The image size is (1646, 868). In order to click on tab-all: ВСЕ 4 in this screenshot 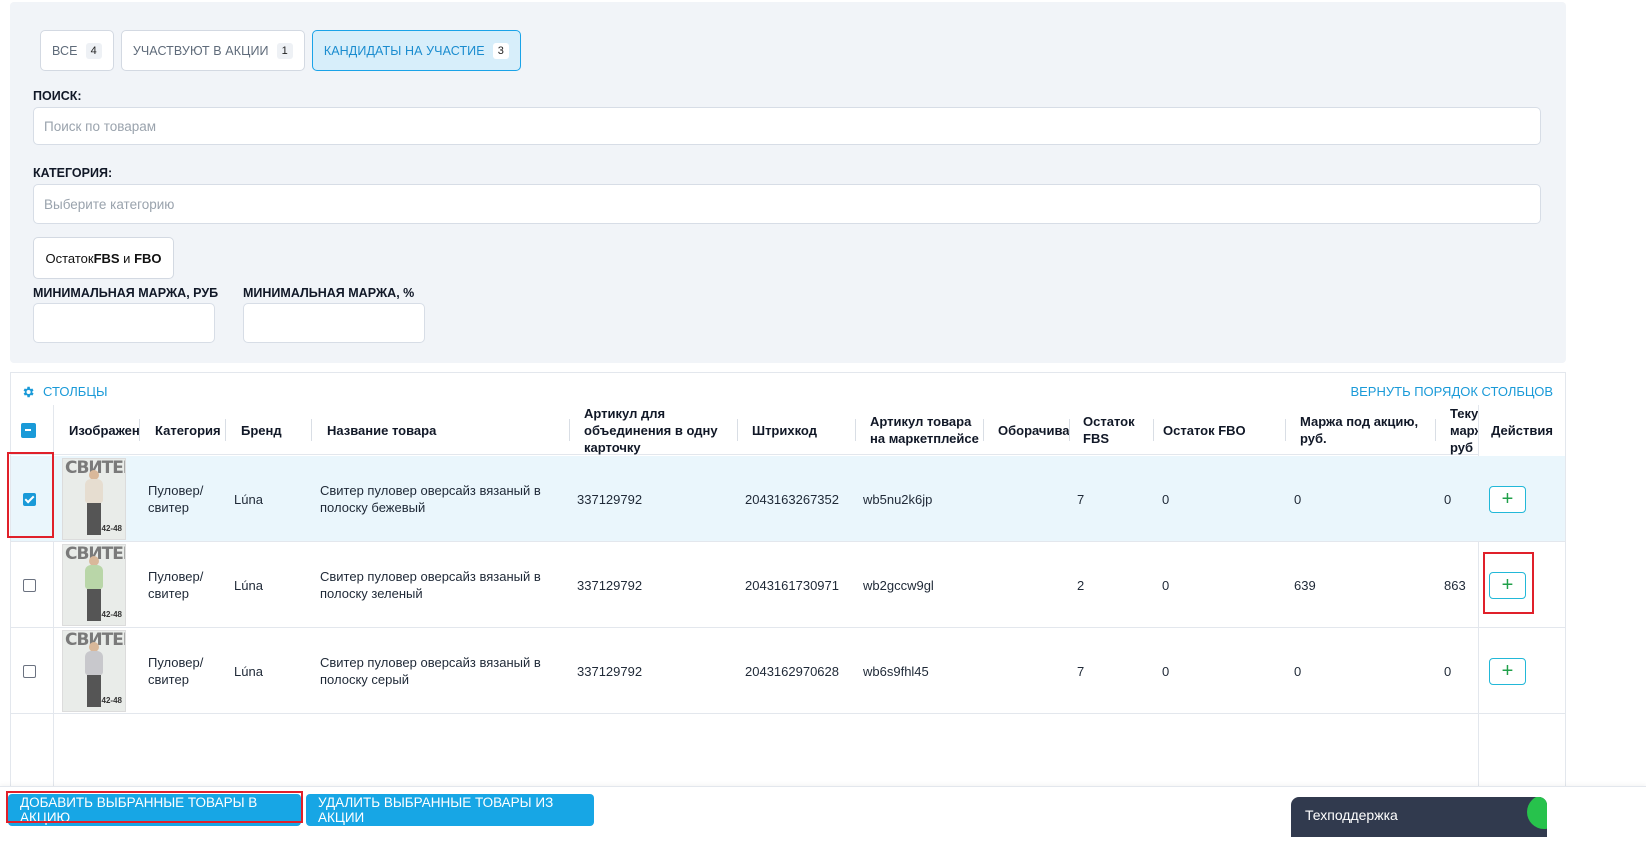, I will do `click(77, 50)`.